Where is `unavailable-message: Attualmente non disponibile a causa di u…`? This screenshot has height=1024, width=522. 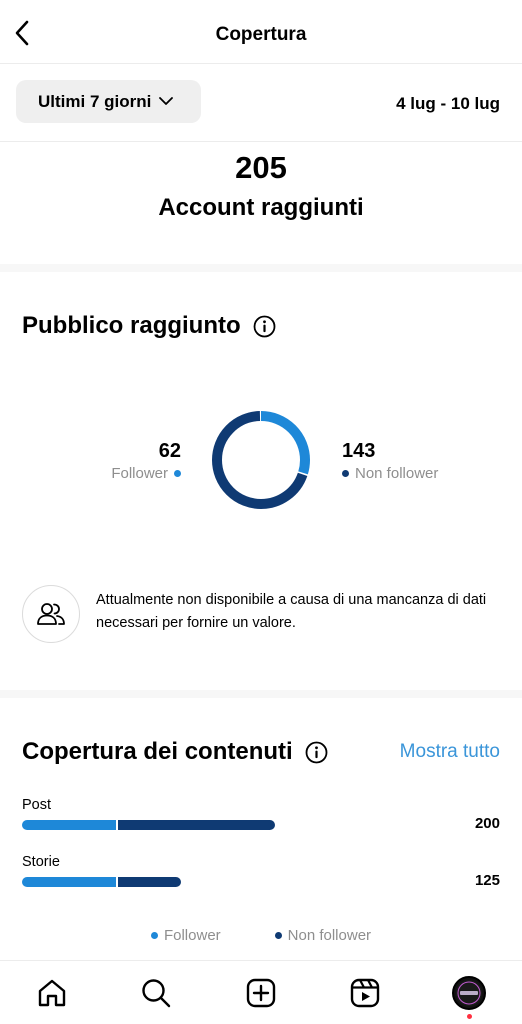
unavailable-message: Attualmente non disponibile a causa di u… is located at coordinates (291, 611).